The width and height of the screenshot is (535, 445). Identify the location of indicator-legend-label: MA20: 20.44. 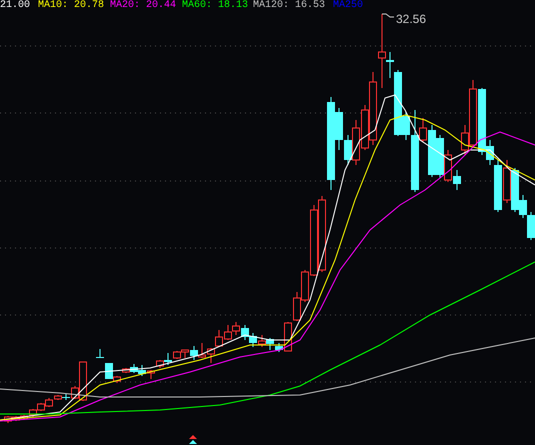
(143, 6).